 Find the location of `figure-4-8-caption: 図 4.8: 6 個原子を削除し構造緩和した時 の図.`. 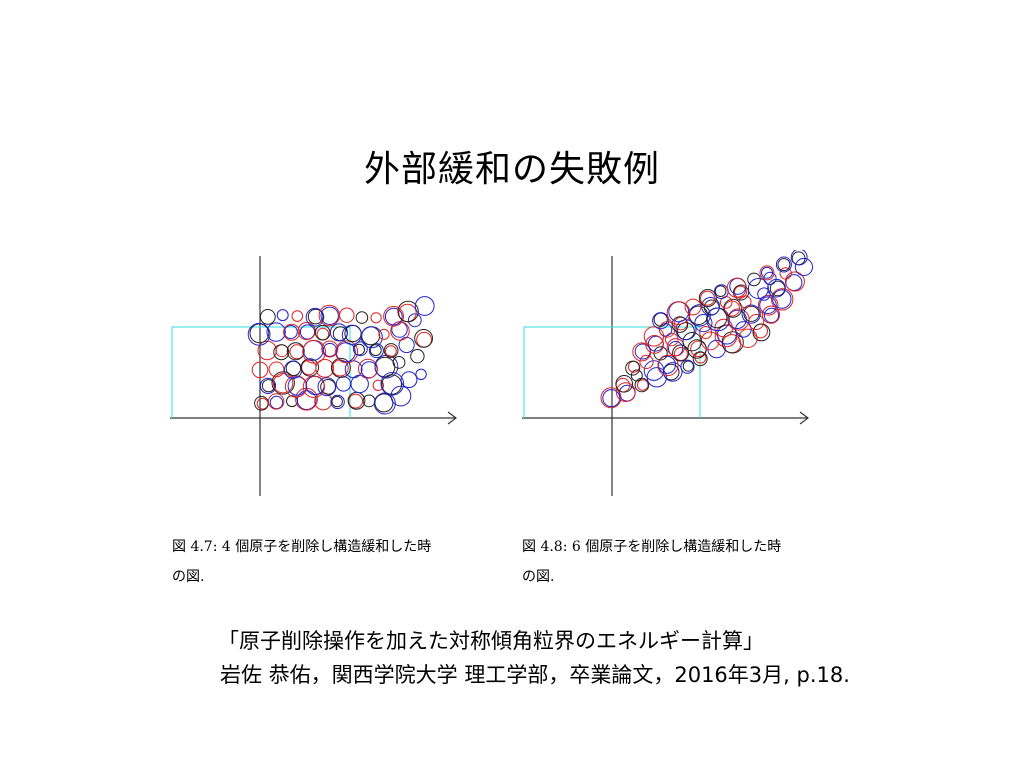

figure-4-8-caption: 図 4.8: 6 個原子を削除し構造緩和した時 の図. is located at coordinates (692, 562).